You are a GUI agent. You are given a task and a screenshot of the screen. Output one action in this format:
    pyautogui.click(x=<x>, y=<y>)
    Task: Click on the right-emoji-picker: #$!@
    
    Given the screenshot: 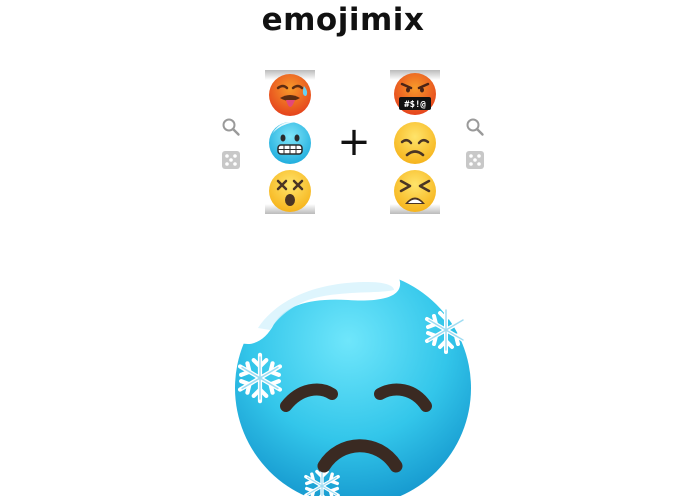 What is the action you would take?
    pyautogui.click(x=415, y=142)
    